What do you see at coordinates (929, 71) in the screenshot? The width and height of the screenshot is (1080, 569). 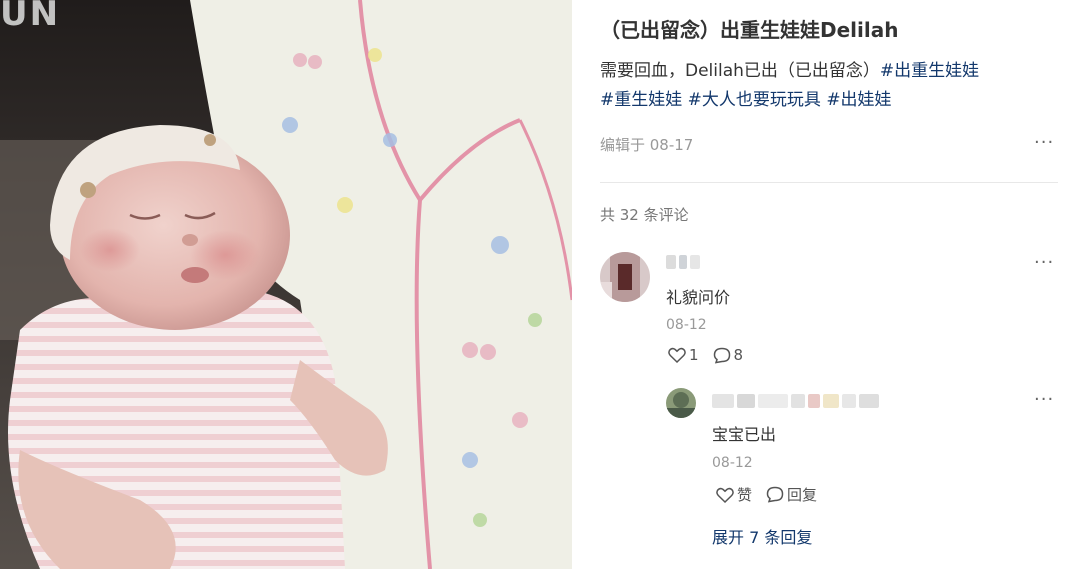 I see `hashtag-link: #出重生娃娃` at bounding box center [929, 71].